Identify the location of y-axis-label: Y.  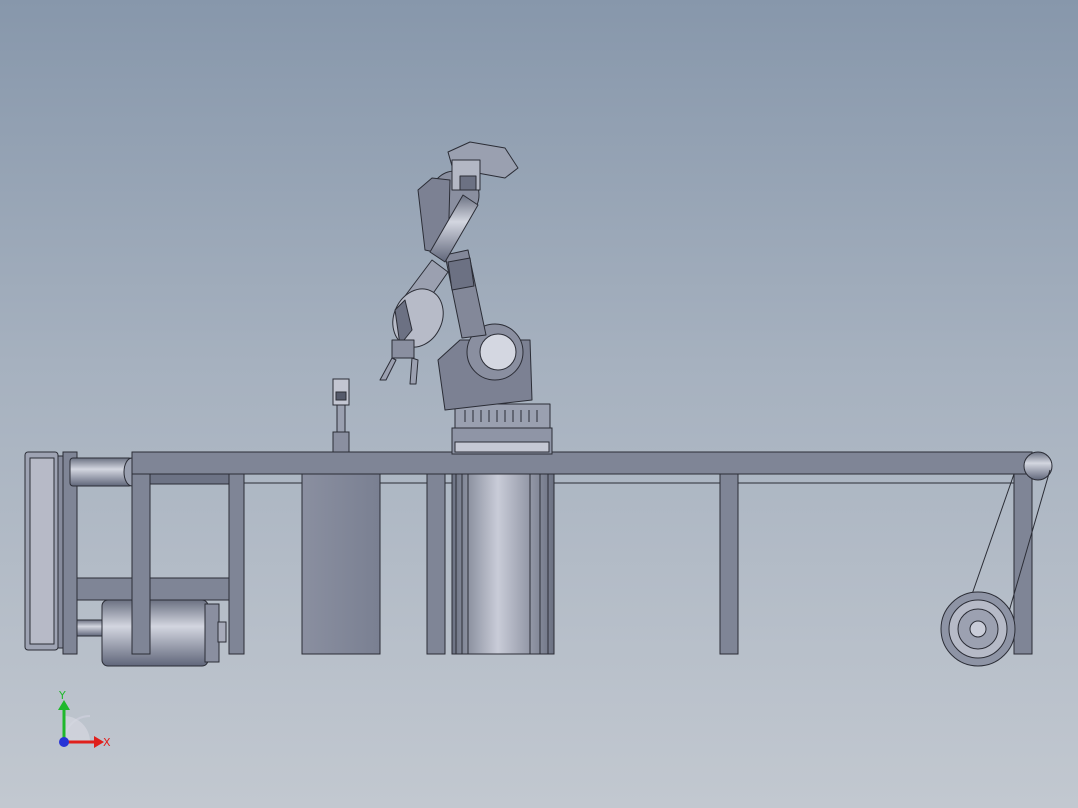
(62, 695).